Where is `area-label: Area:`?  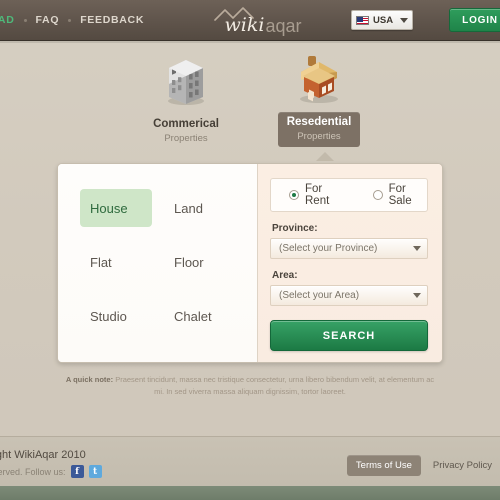
area-label: Area: is located at coordinates (285, 275).